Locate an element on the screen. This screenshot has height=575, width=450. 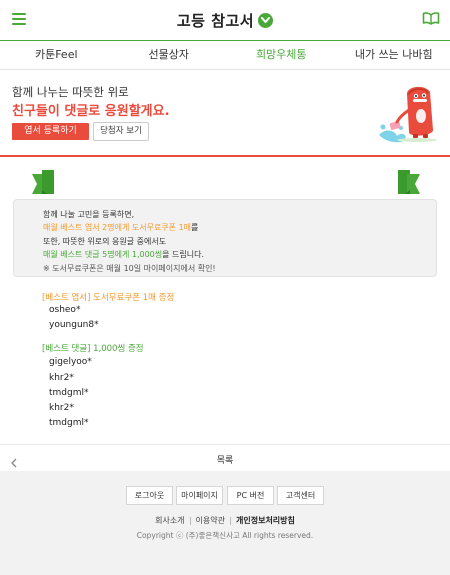
title-area: 고등 참고서 is located at coordinates (225, 20).